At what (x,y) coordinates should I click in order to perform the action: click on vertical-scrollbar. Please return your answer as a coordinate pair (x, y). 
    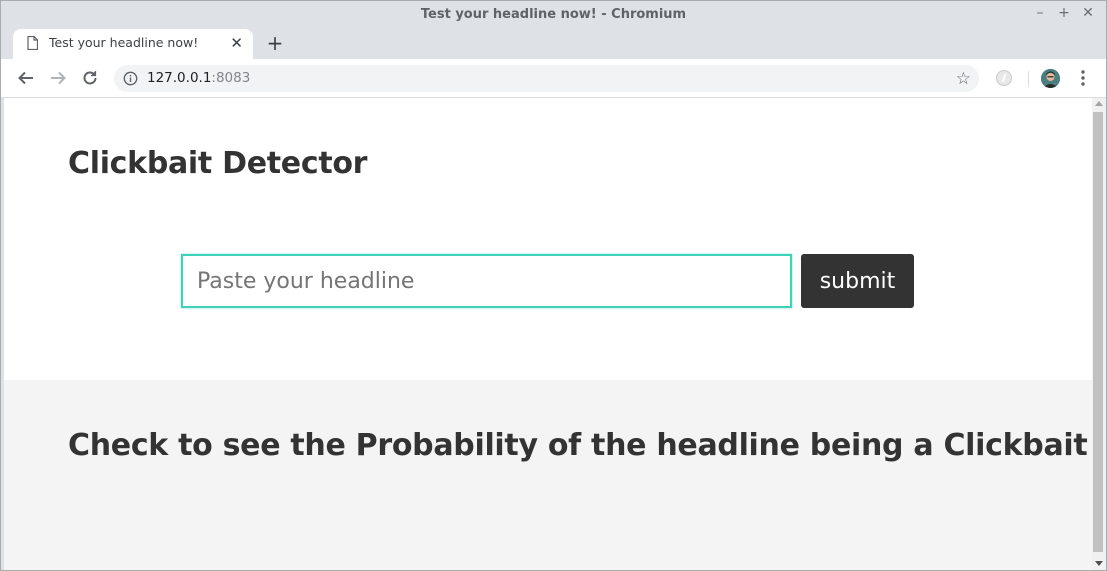
    Looking at the image, I should click on (1099, 334).